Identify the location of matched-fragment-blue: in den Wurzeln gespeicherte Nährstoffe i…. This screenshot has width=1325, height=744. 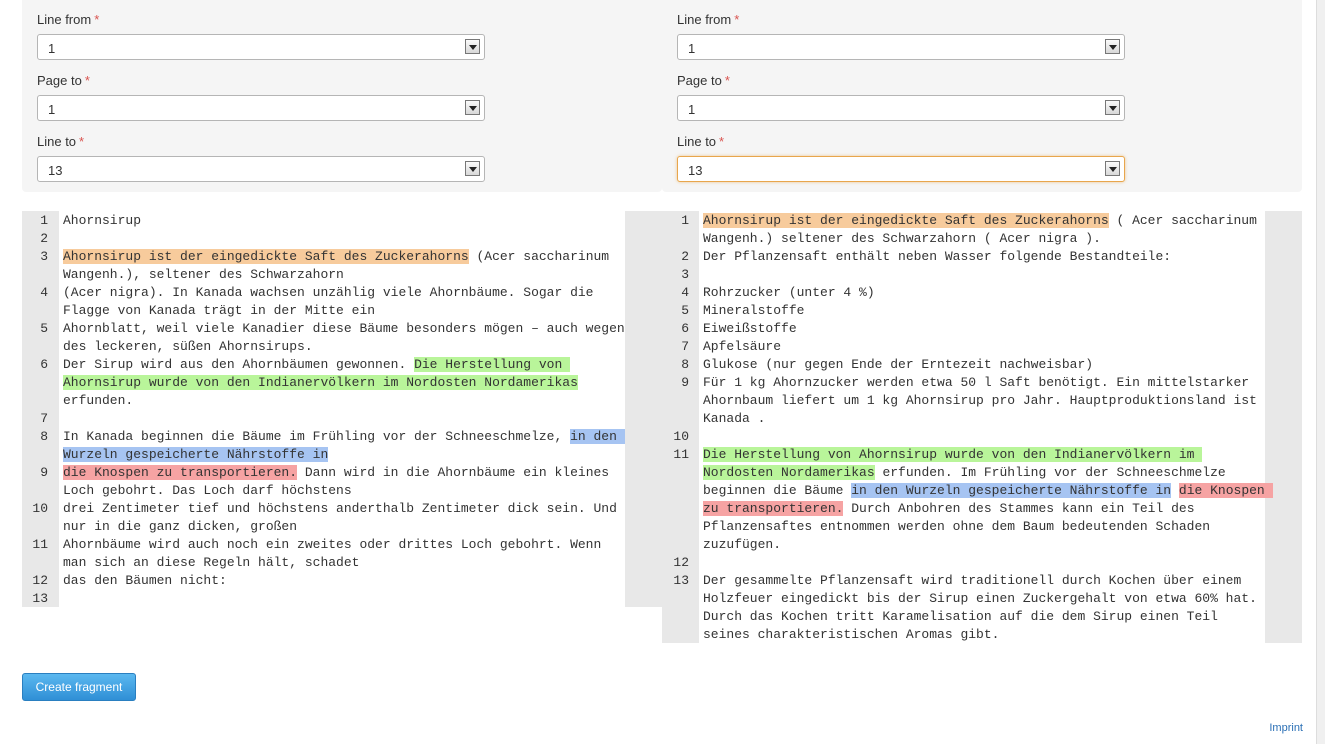
(1011, 490).